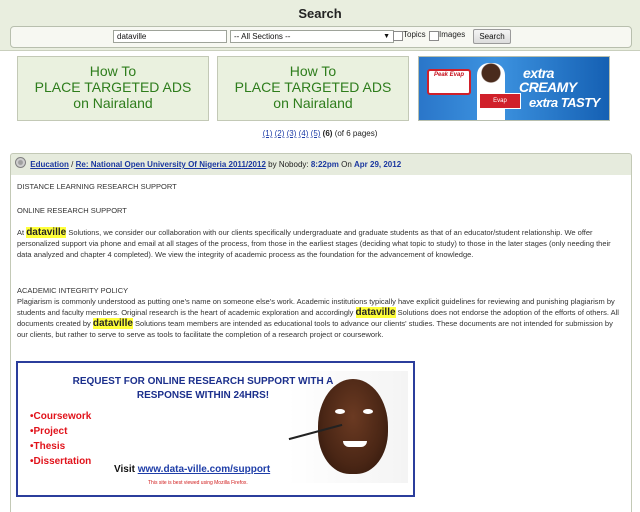 This screenshot has width=640, height=512. Describe the element at coordinates (72, 210) in the screenshot. I see `post-heading-2: ONLINE RESEARCH SUPPORT` at that location.